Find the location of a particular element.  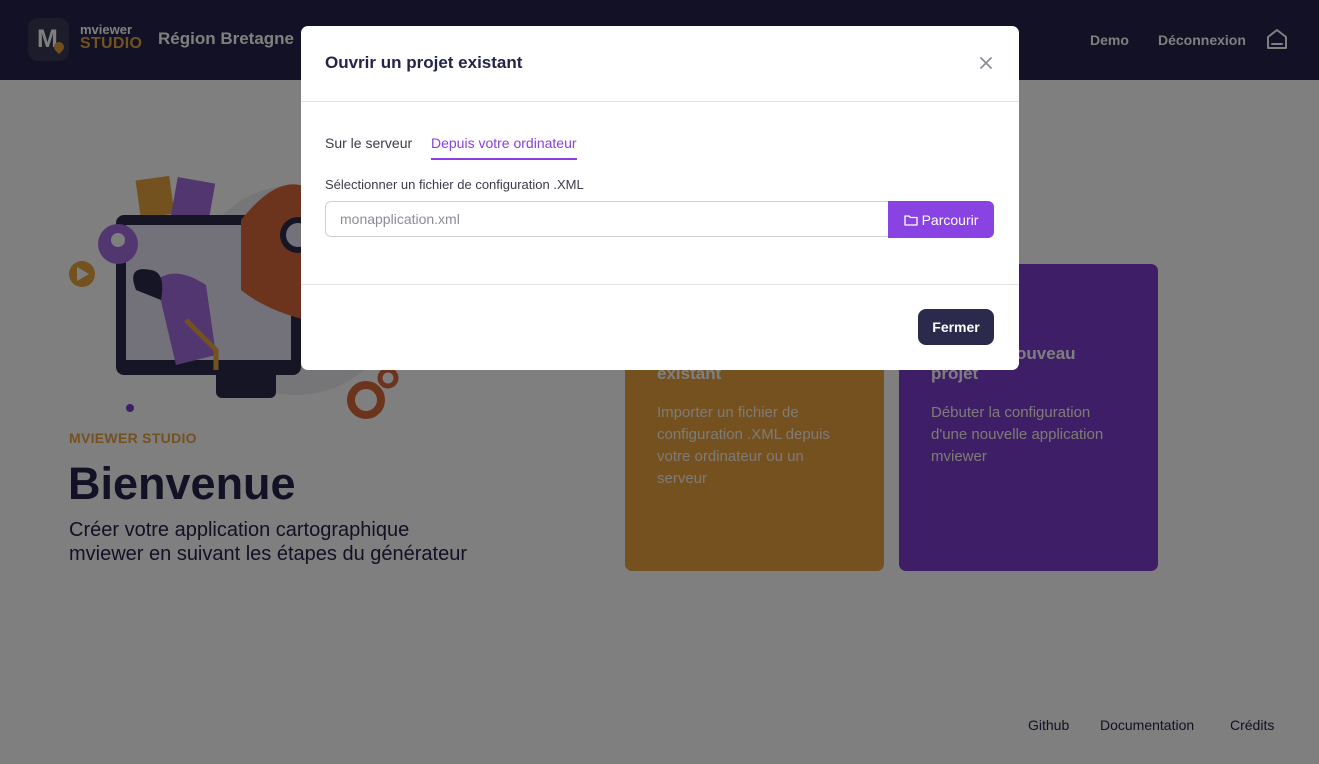

close-icon is located at coordinates (986, 63).